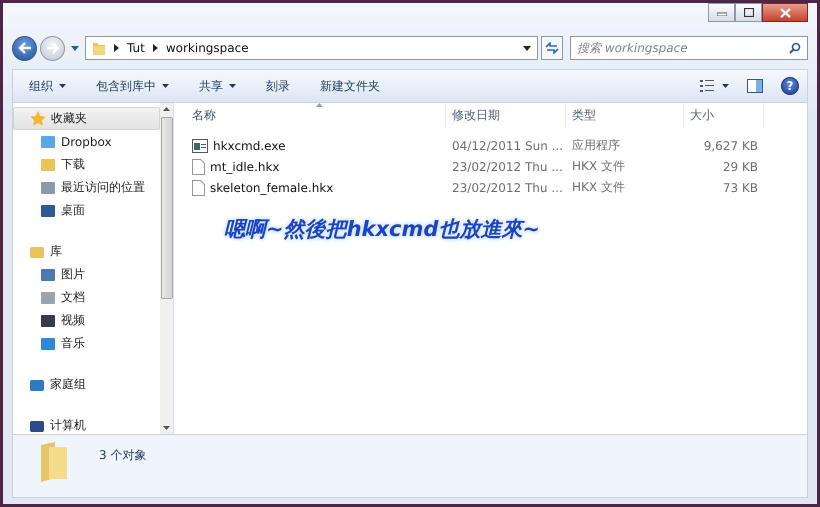 This screenshot has height=507, width=820. I want to click on column-header: 类型, so click(625, 115).